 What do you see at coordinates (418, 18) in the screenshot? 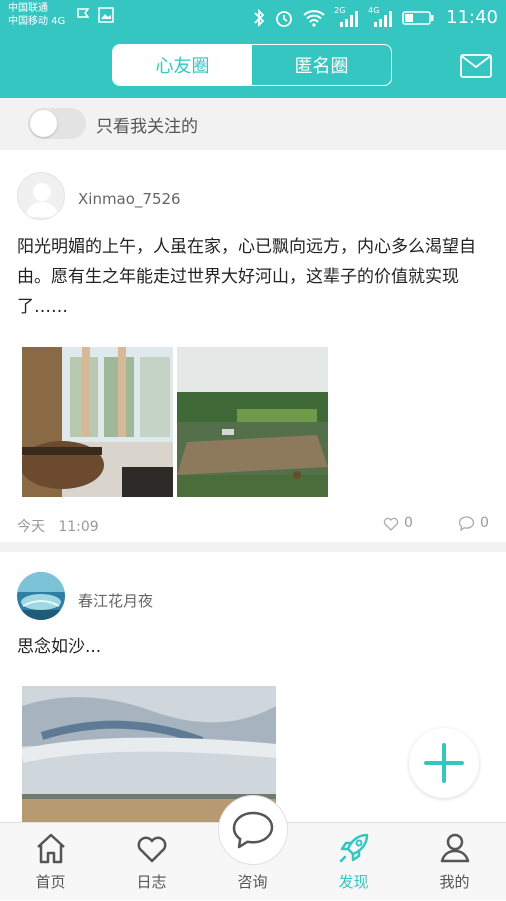
I see `battery-icon` at bounding box center [418, 18].